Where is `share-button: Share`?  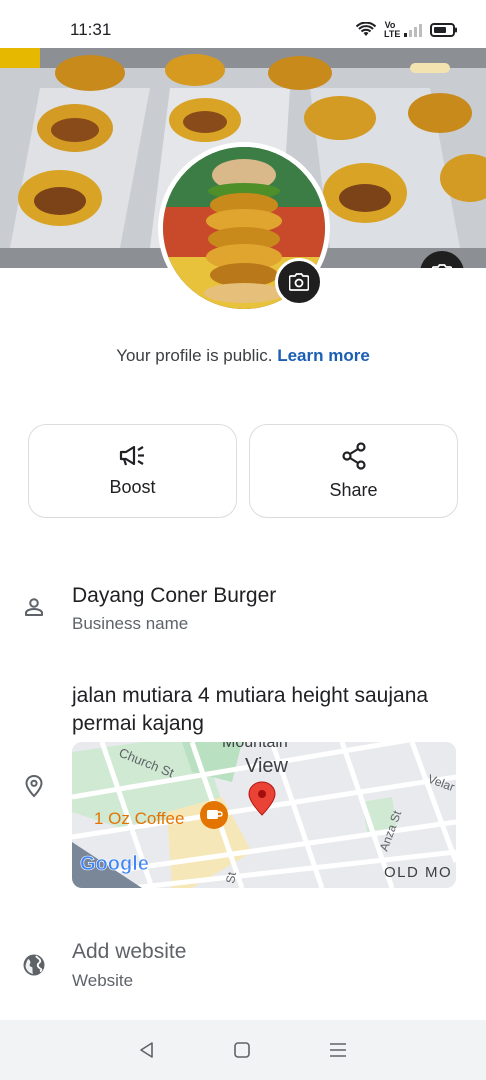 share-button: Share is located at coordinates (353, 471).